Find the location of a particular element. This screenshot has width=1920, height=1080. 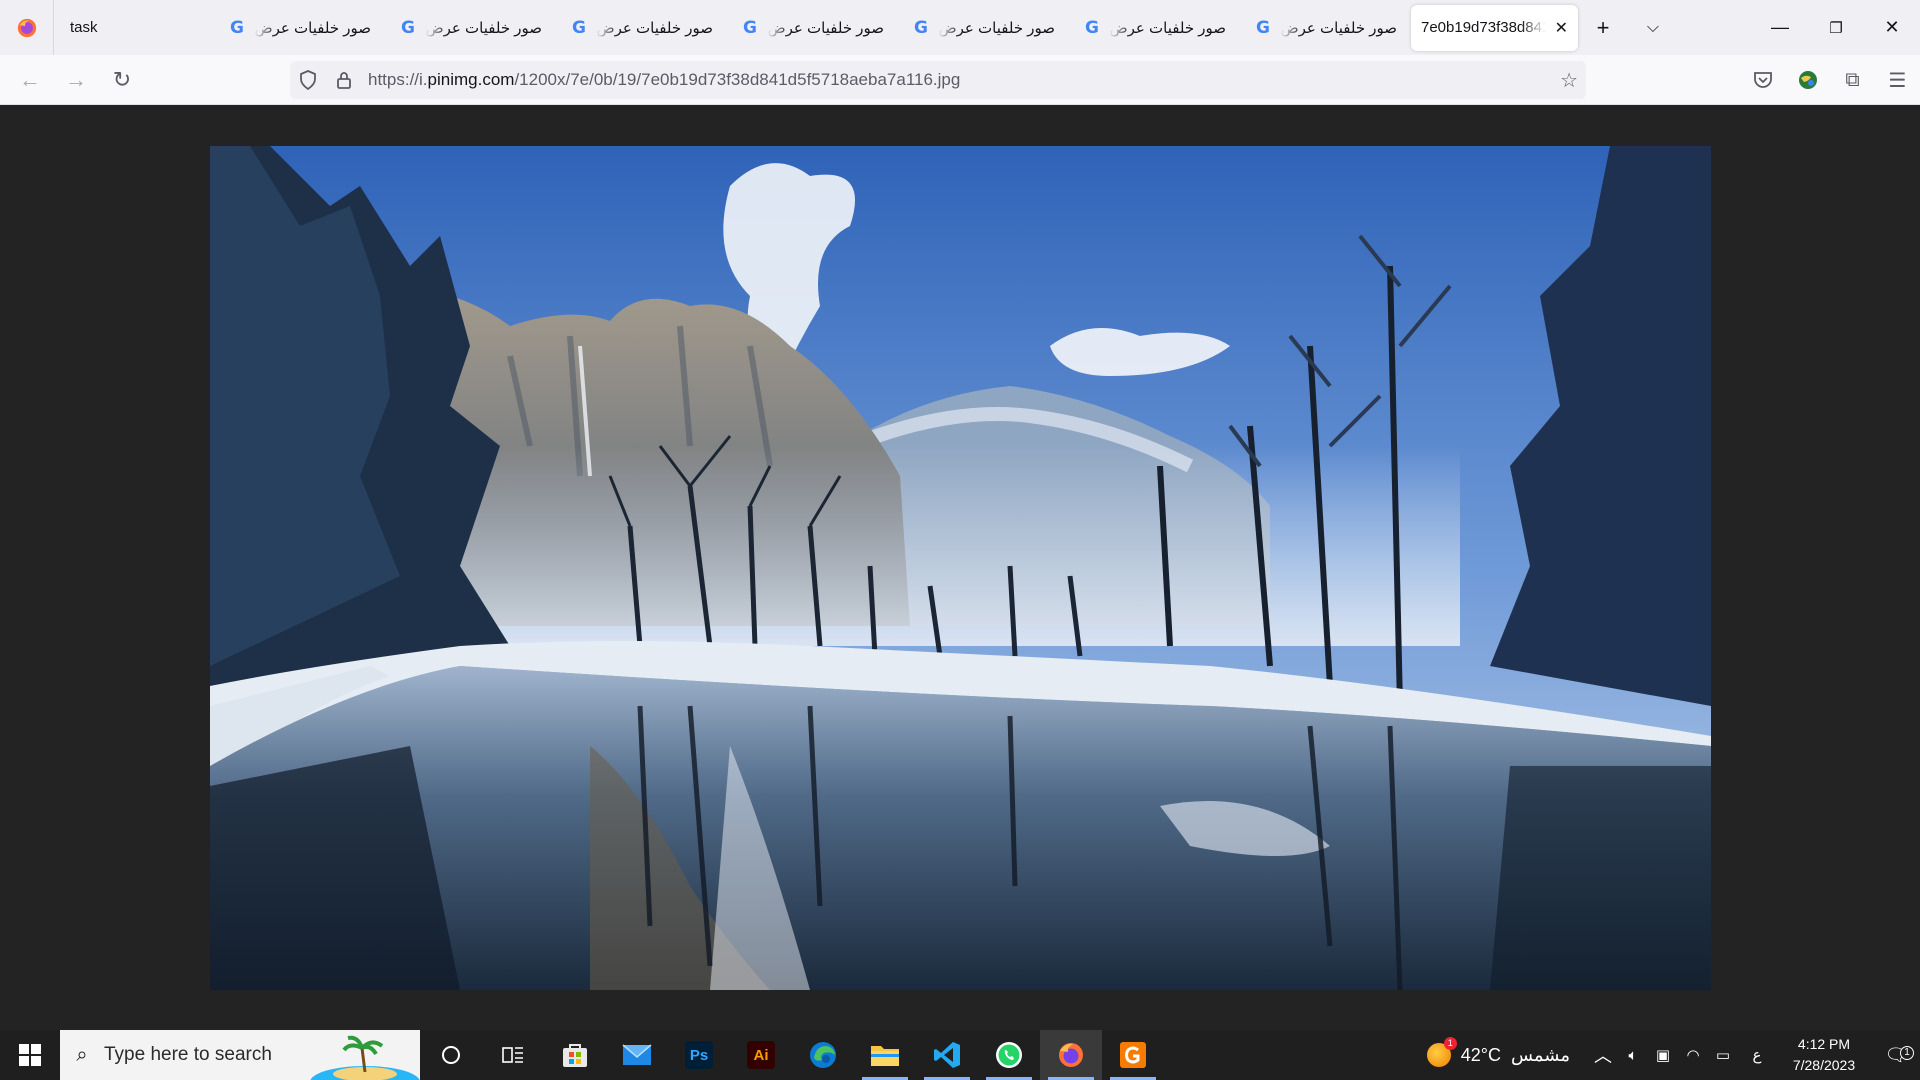

store-icon is located at coordinates (575, 1055).